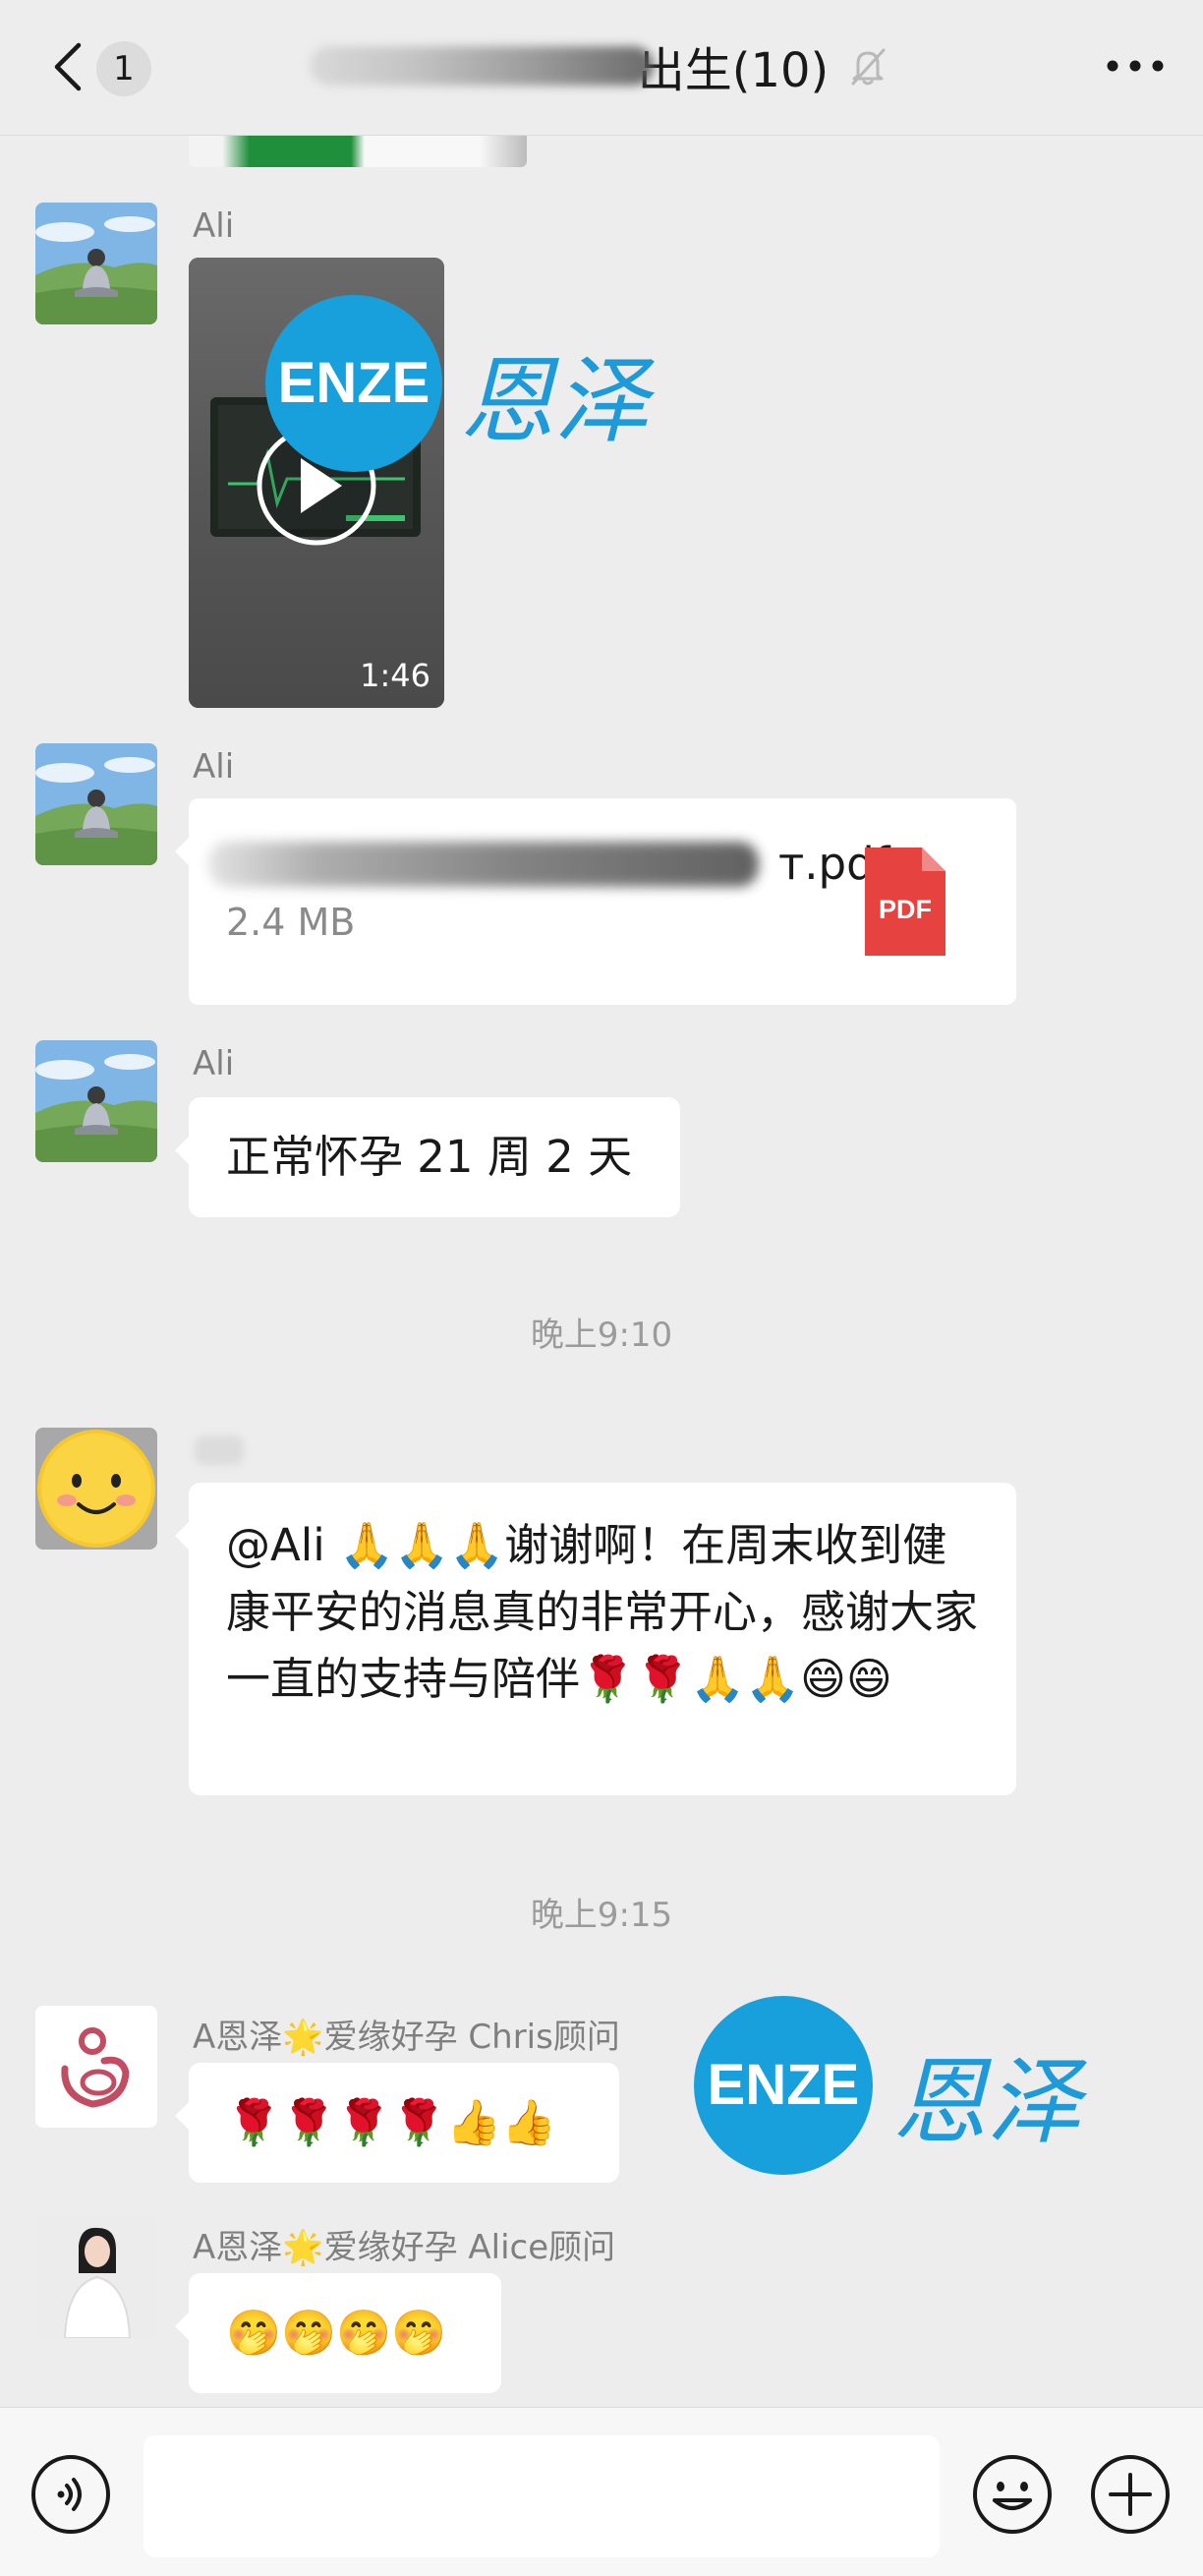 The width and height of the screenshot is (1203, 2576). I want to click on video-thumbnail, so click(316, 483).